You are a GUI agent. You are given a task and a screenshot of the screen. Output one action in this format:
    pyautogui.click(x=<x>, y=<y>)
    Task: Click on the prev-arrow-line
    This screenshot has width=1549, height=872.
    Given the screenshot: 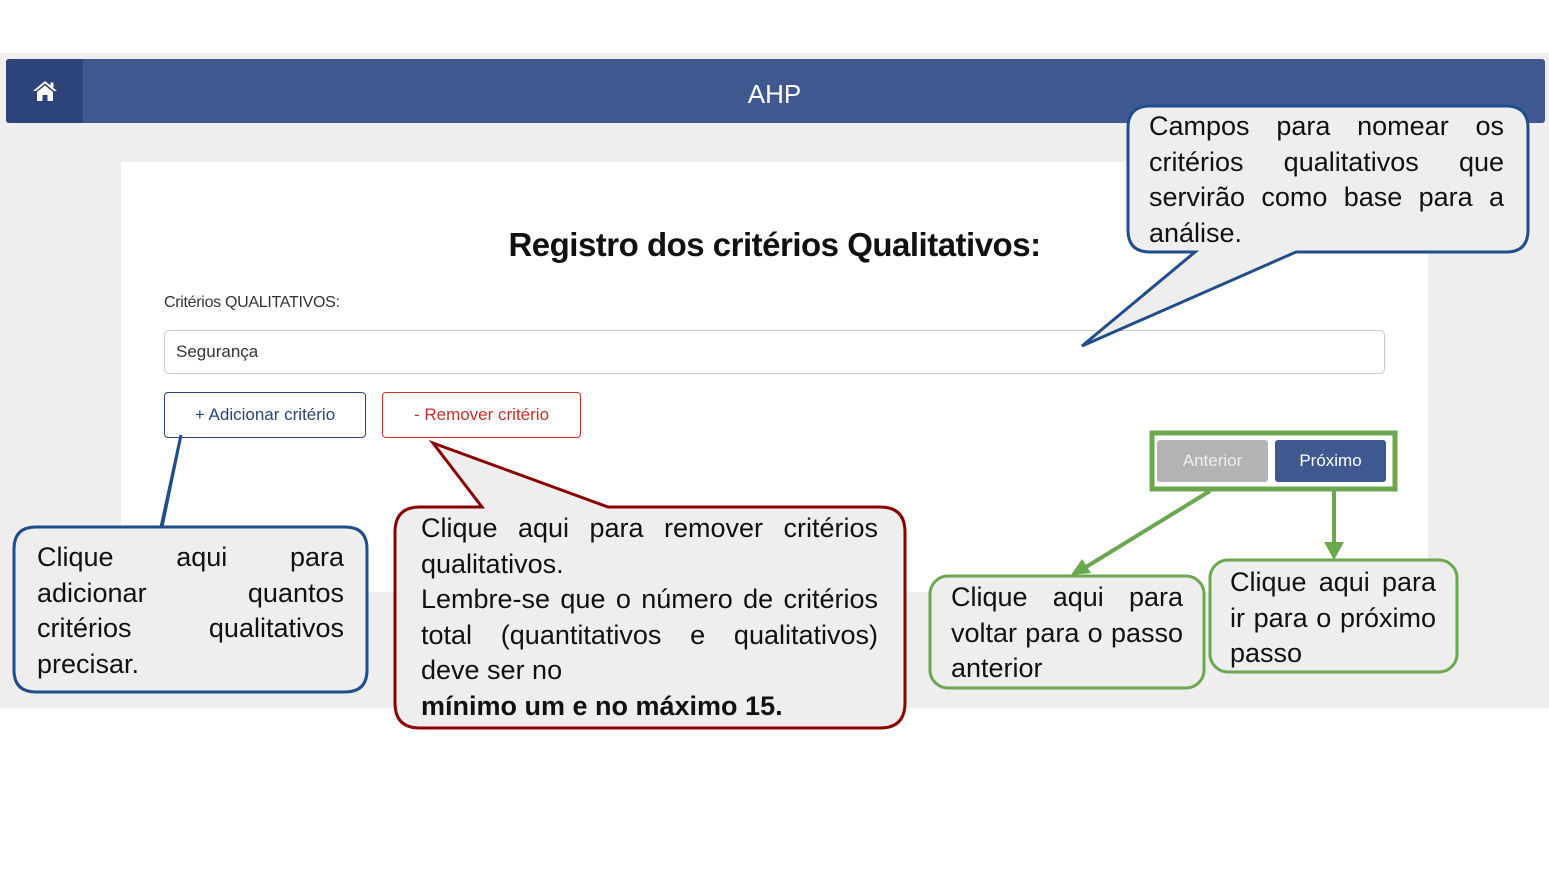 What is the action you would take?
    pyautogui.click(x=1148, y=529)
    